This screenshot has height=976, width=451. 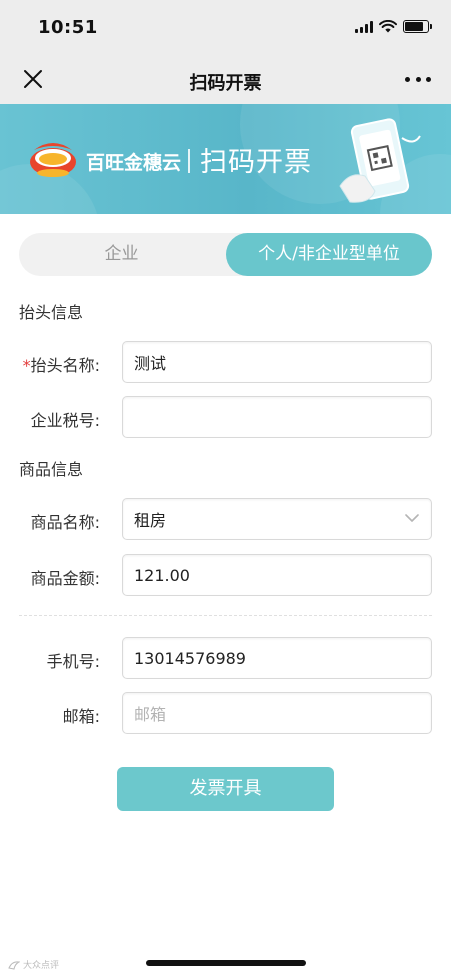 I want to click on goods-amount-label: 商品金额:, so click(x=65, y=578).